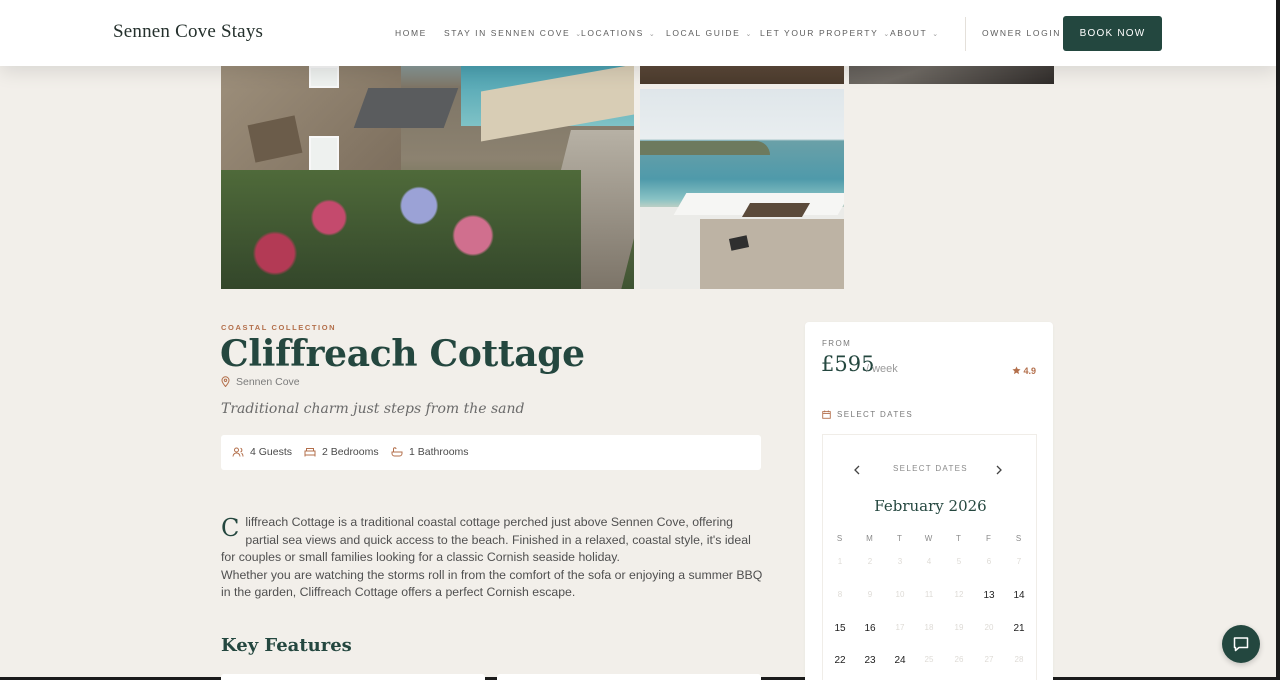  What do you see at coordinates (870, 628) in the screenshot?
I see `calendar-day-available: 16` at bounding box center [870, 628].